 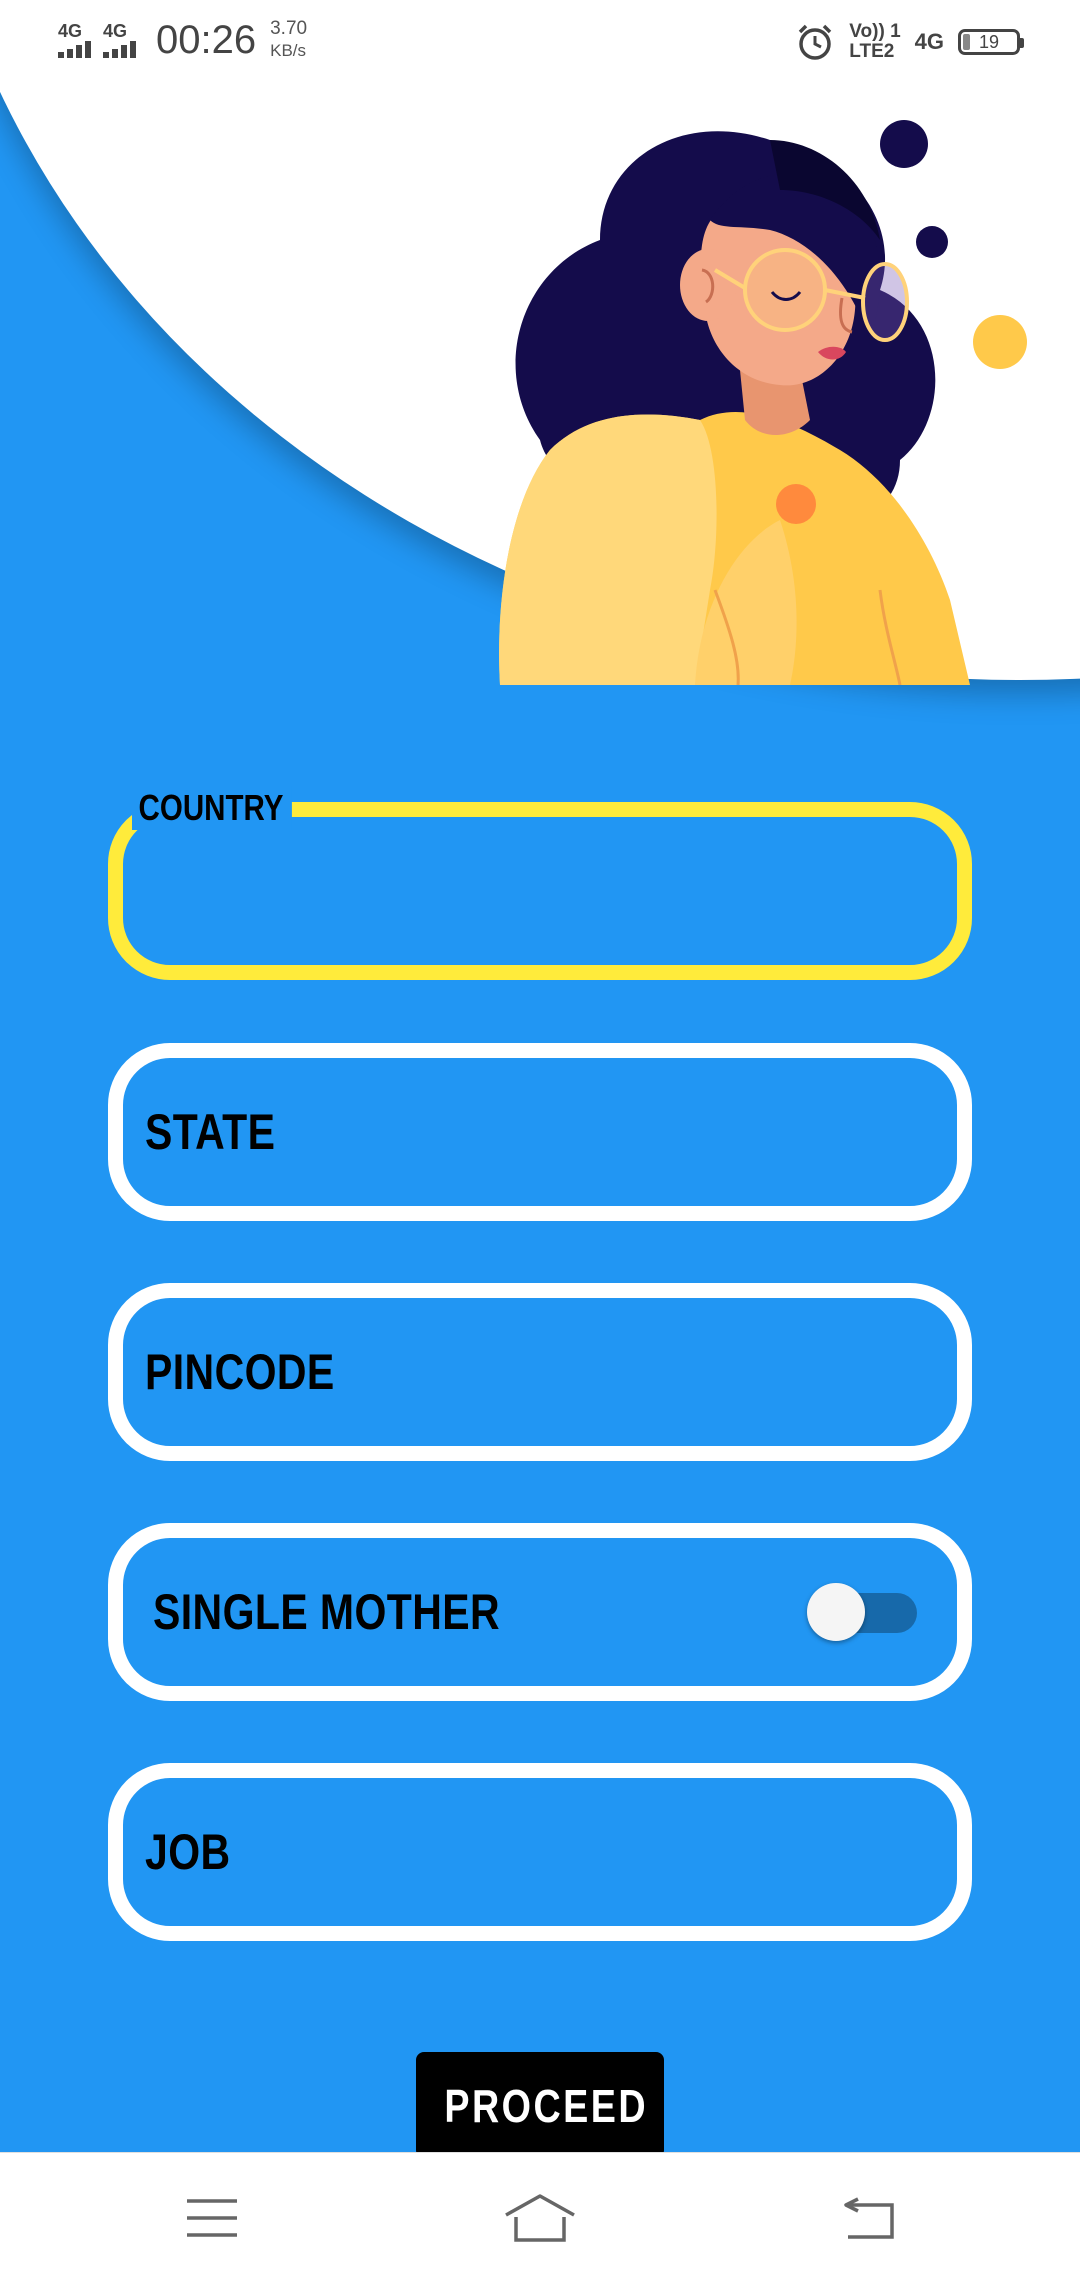 What do you see at coordinates (540, 891) in the screenshot?
I see `country-input` at bounding box center [540, 891].